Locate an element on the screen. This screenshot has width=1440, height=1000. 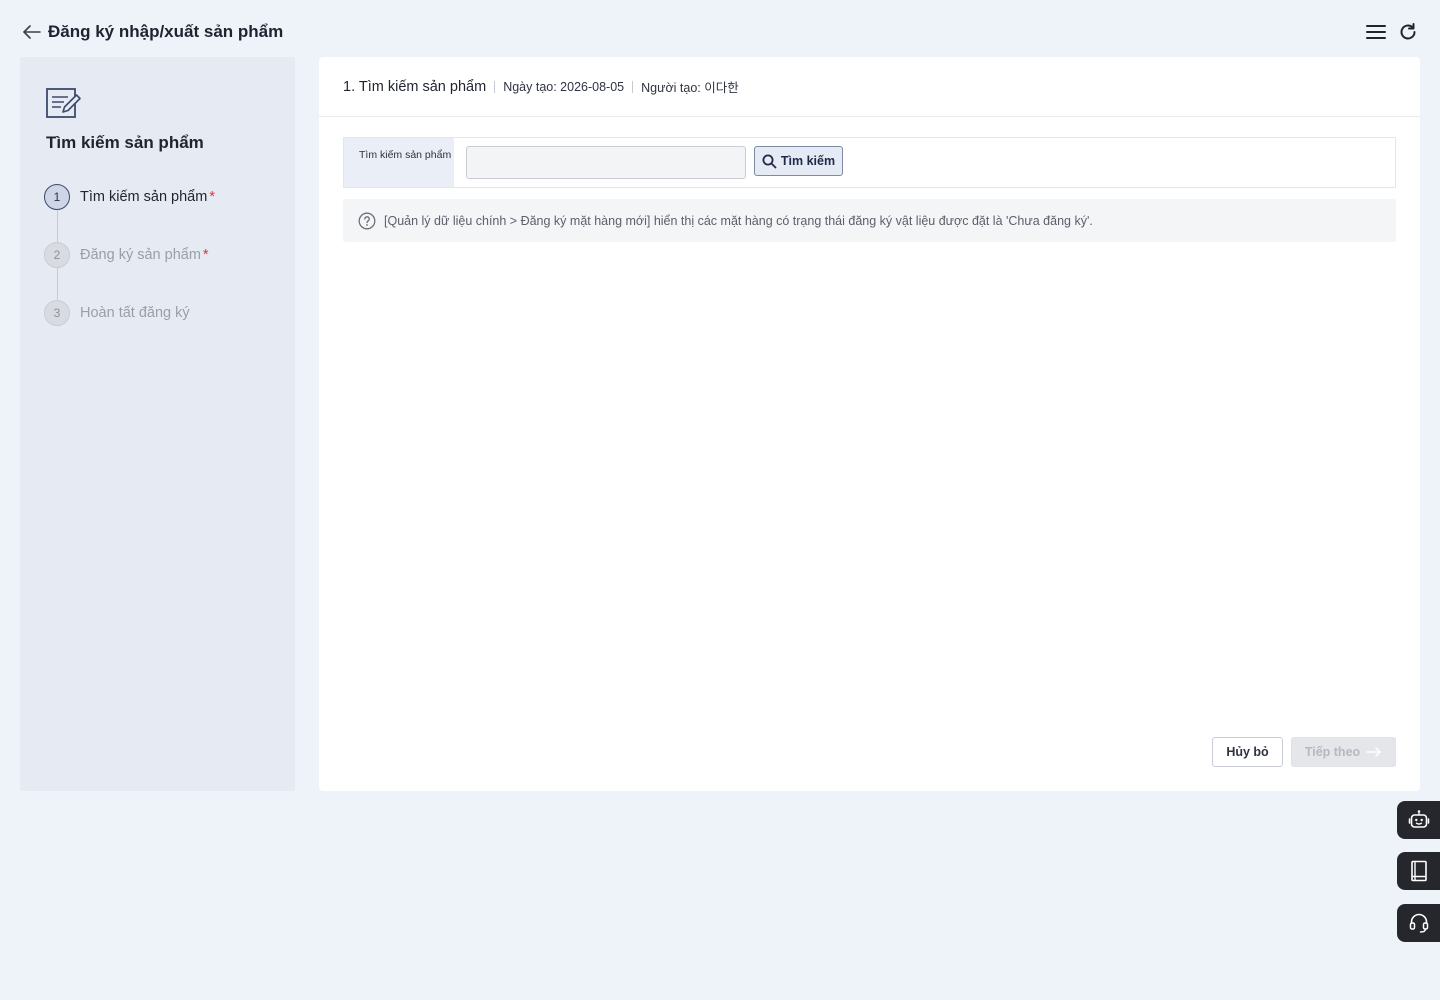
step-number-badge: 1 is located at coordinates (57, 197).